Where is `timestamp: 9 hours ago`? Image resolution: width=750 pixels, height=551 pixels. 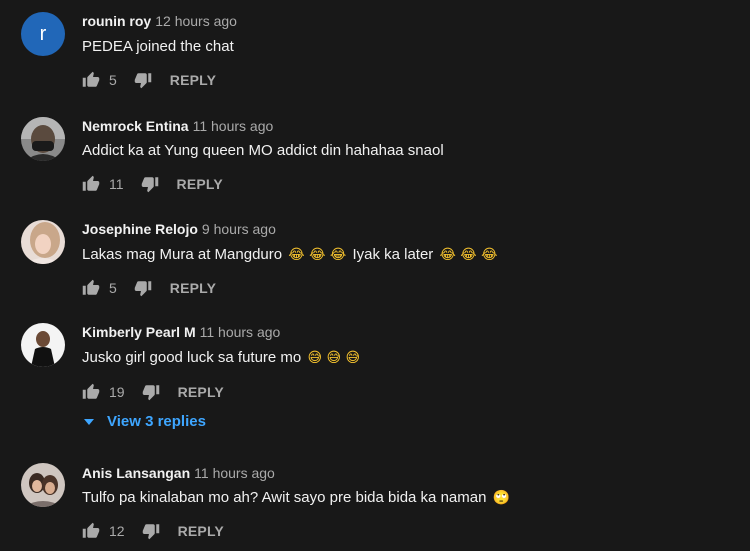
timestamp: 9 hours ago is located at coordinates (239, 229).